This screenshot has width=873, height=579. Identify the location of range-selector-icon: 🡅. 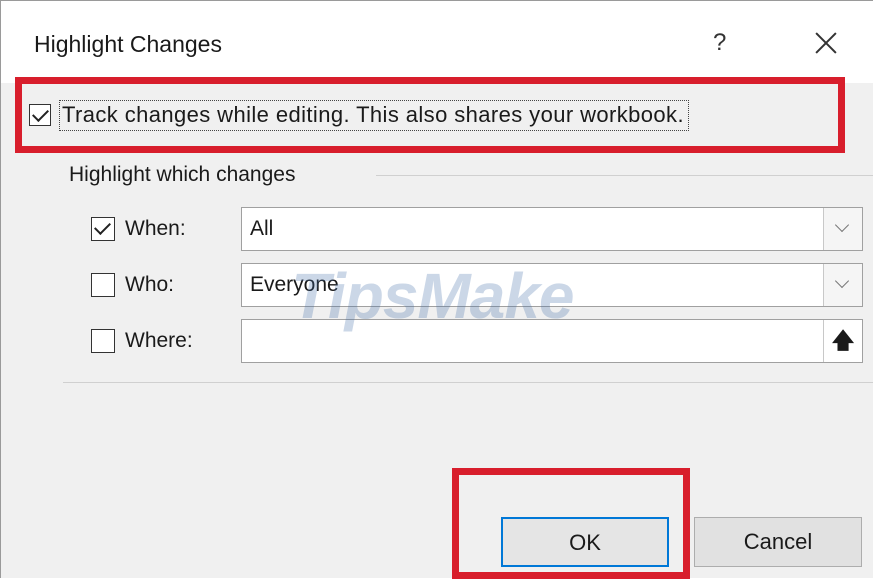
(842, 341).